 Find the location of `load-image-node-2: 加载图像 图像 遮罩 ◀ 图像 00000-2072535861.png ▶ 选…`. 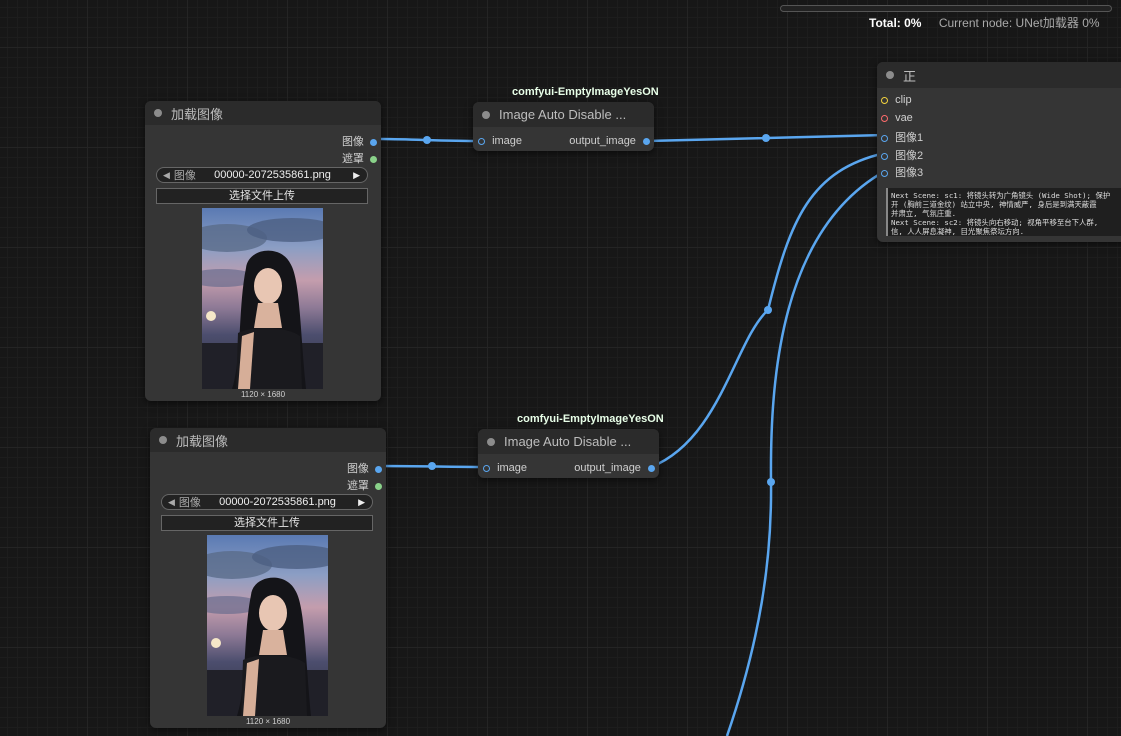

load-image-node-2: 加载图像 图像 遮罩 ◀ 图像 00000-2072535861.png ▶ 选… is located at coordinates (268, 578).